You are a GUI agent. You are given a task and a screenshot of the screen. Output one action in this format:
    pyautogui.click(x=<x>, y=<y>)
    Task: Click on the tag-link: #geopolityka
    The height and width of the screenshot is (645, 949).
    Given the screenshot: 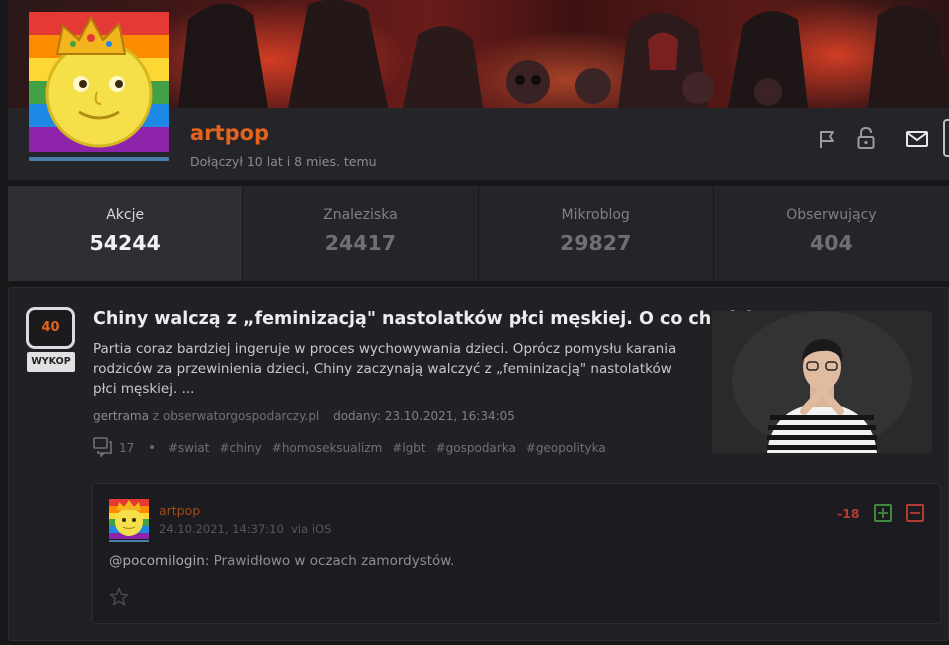 What is the action you would take?
    pyautogui.click(x=566, y=448)
    